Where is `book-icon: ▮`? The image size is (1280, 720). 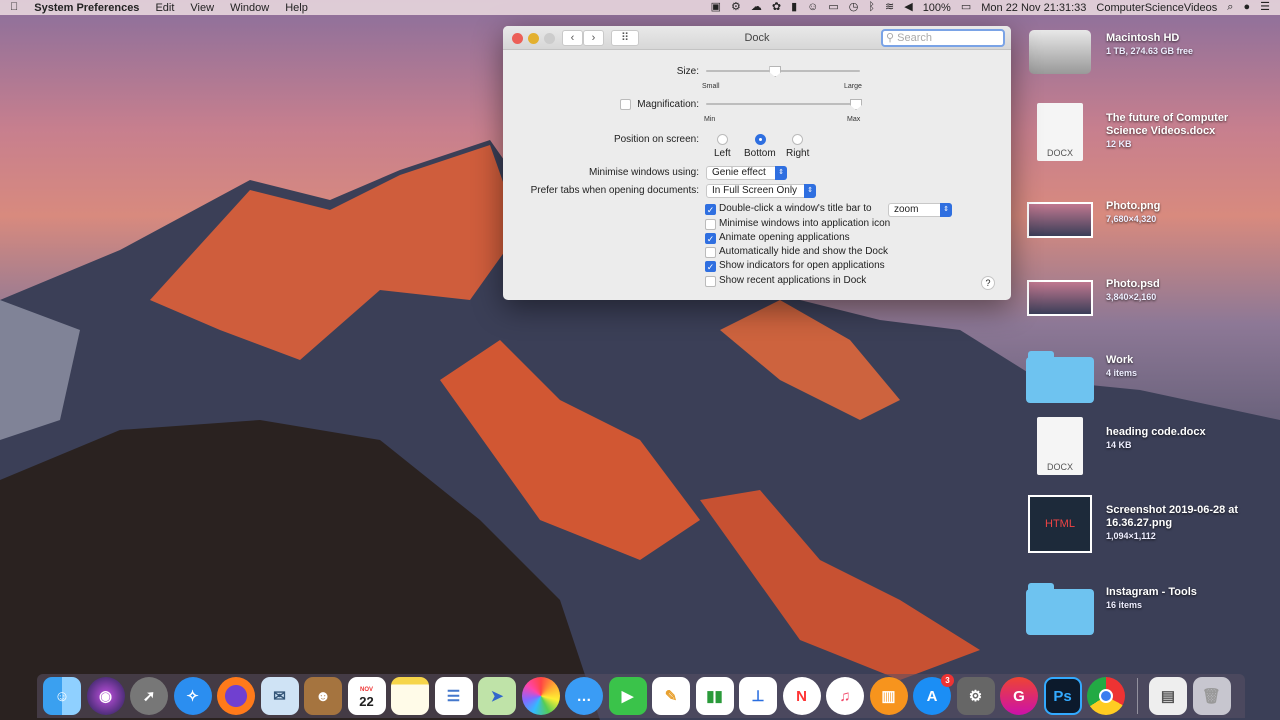 book-icon: ▮ is located at coordinates (794, 7).